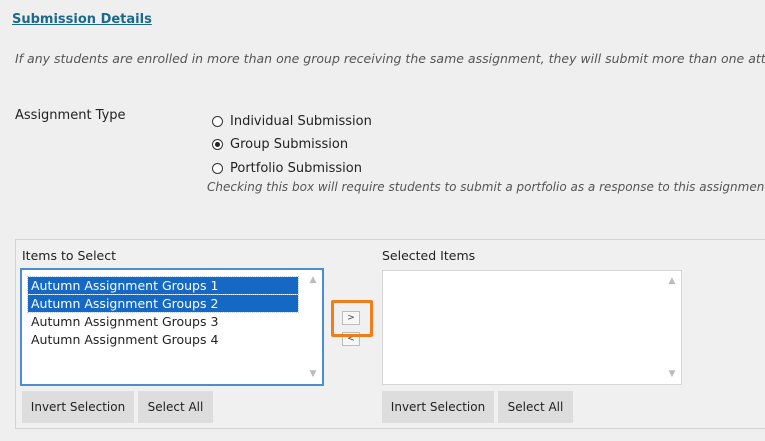 This screenshot has width=765, height=441. What do you see at coordinates (438, 407) in the screenshot?
I see `invert-selection-button-right: Invert Selection` at bounding box center [438, 407].